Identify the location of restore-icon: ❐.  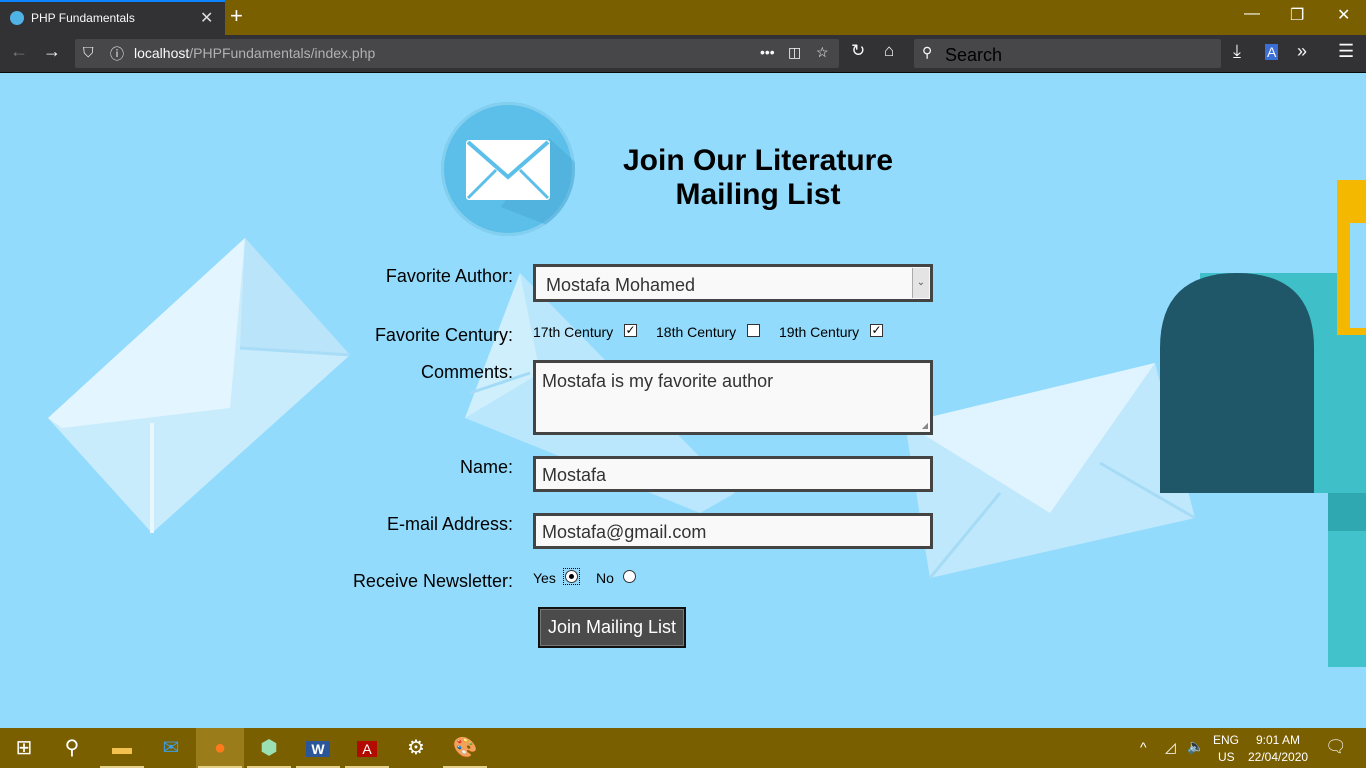
(1297, 15).